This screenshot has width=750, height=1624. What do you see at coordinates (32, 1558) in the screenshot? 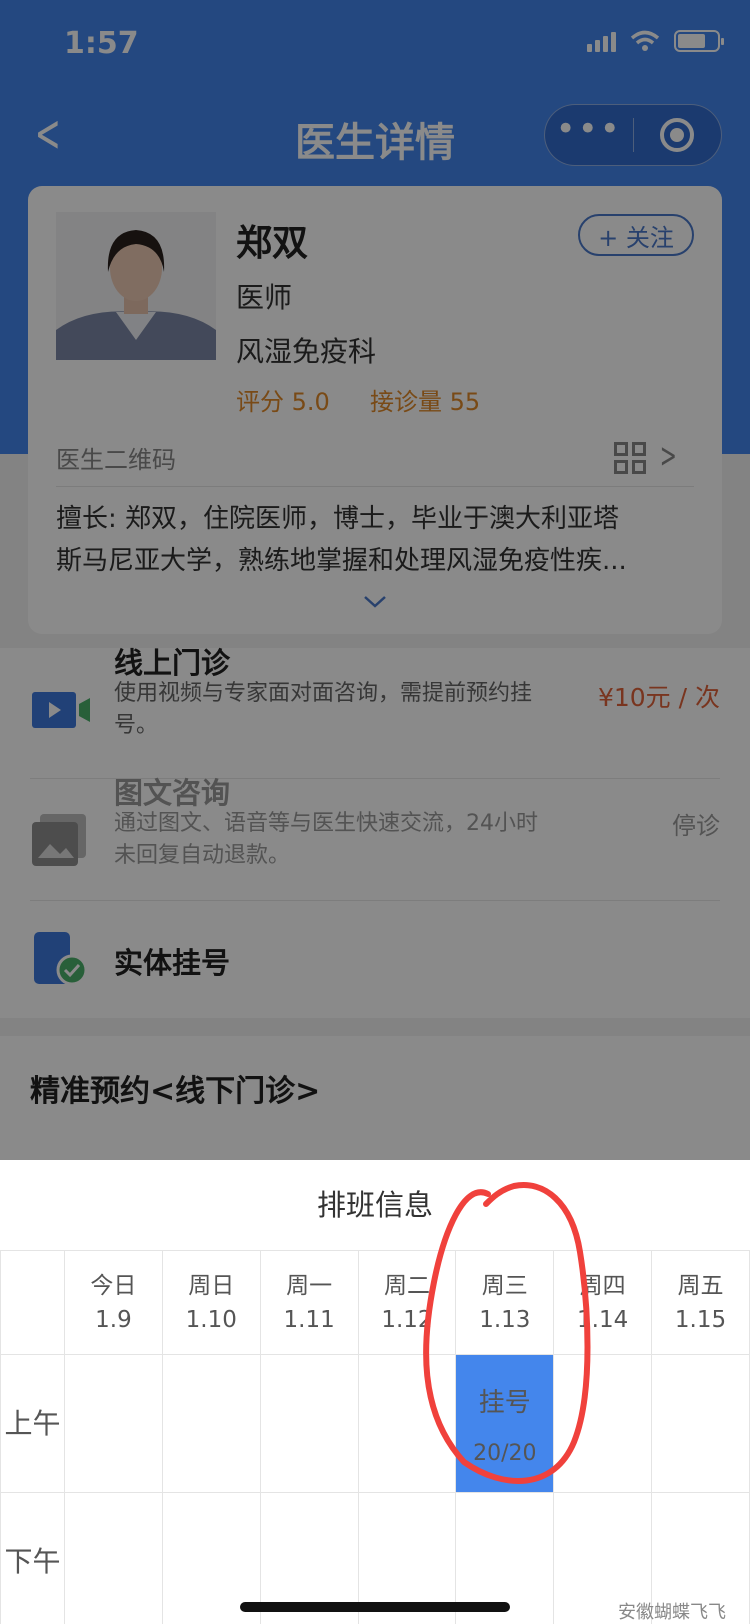
I see `afternoon-label: 下午` at bounding box center [32, 1558].